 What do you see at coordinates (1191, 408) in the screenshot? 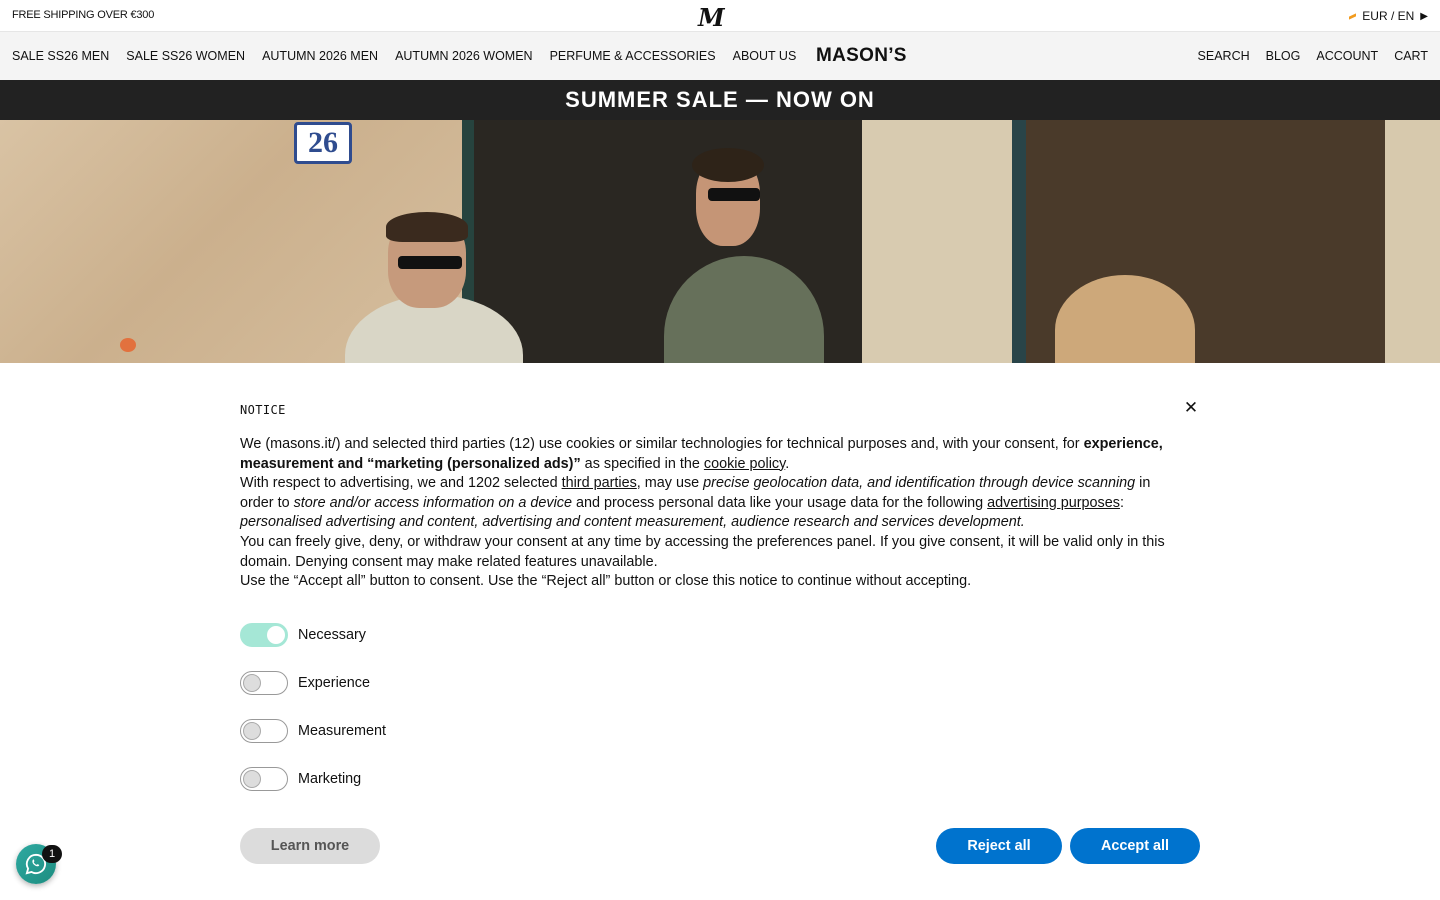
I see `close-icon: ✕` at bounding box center [1191, 408].